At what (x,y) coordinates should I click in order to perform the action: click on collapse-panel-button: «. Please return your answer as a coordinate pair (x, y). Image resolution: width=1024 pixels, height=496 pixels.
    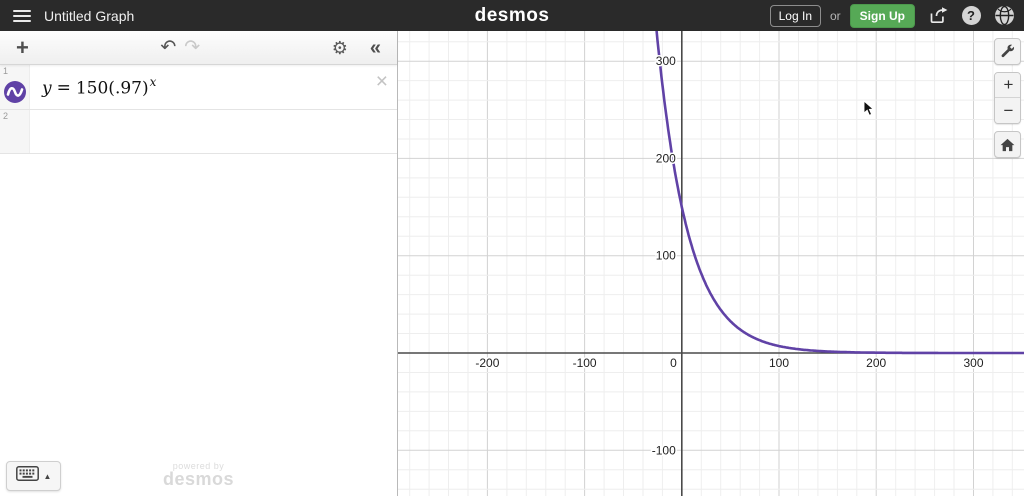
    Looking at the image, I should click on (375, 48).